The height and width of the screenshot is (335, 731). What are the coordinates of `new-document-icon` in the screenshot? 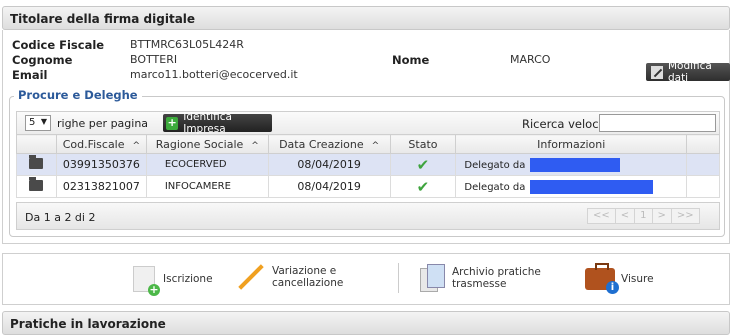 It's located at (146, 281).